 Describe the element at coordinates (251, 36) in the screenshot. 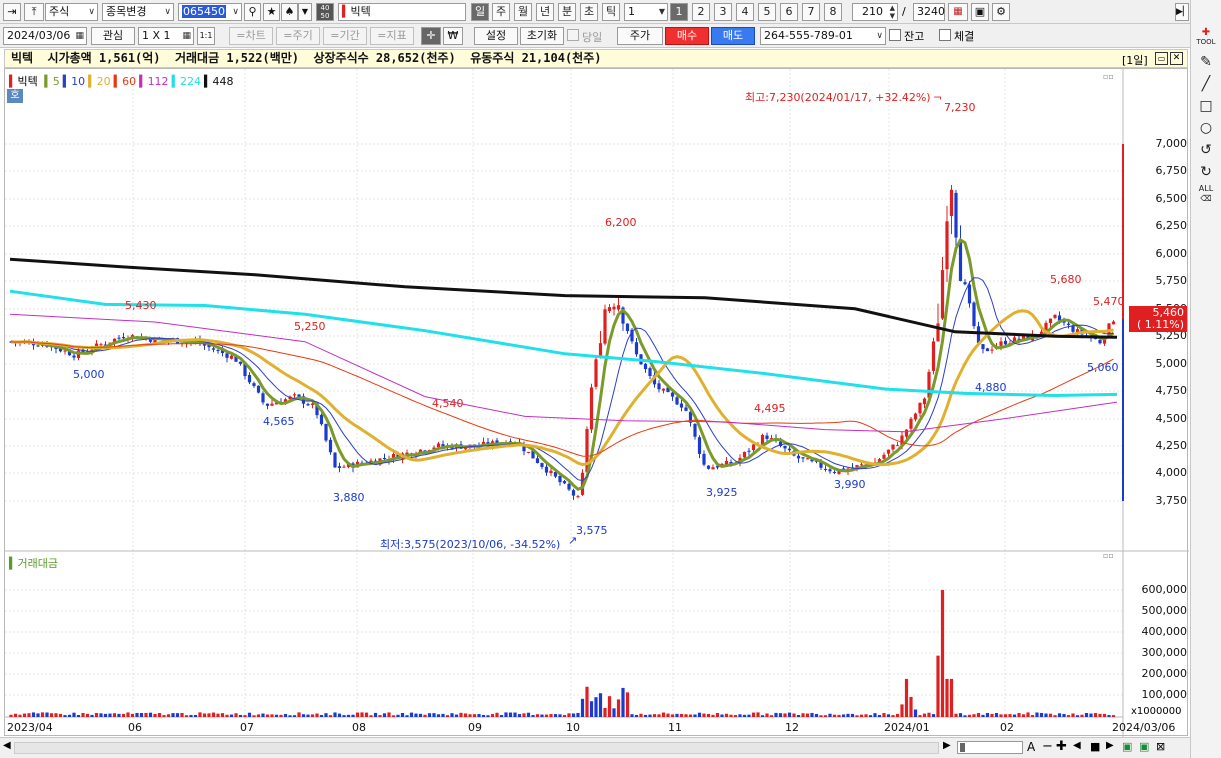

I see `tab-chart: =차트` at that location.